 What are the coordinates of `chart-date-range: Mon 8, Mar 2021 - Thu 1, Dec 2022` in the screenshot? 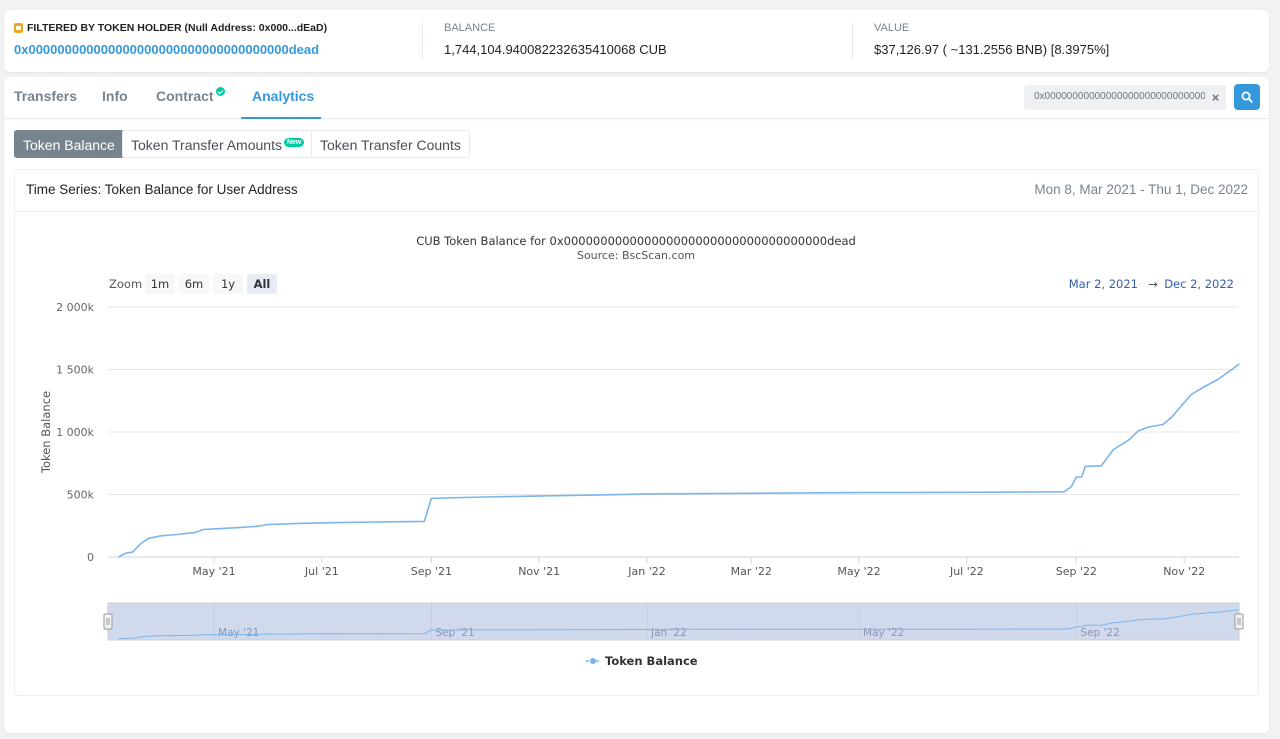 It's located at (1141, 189).